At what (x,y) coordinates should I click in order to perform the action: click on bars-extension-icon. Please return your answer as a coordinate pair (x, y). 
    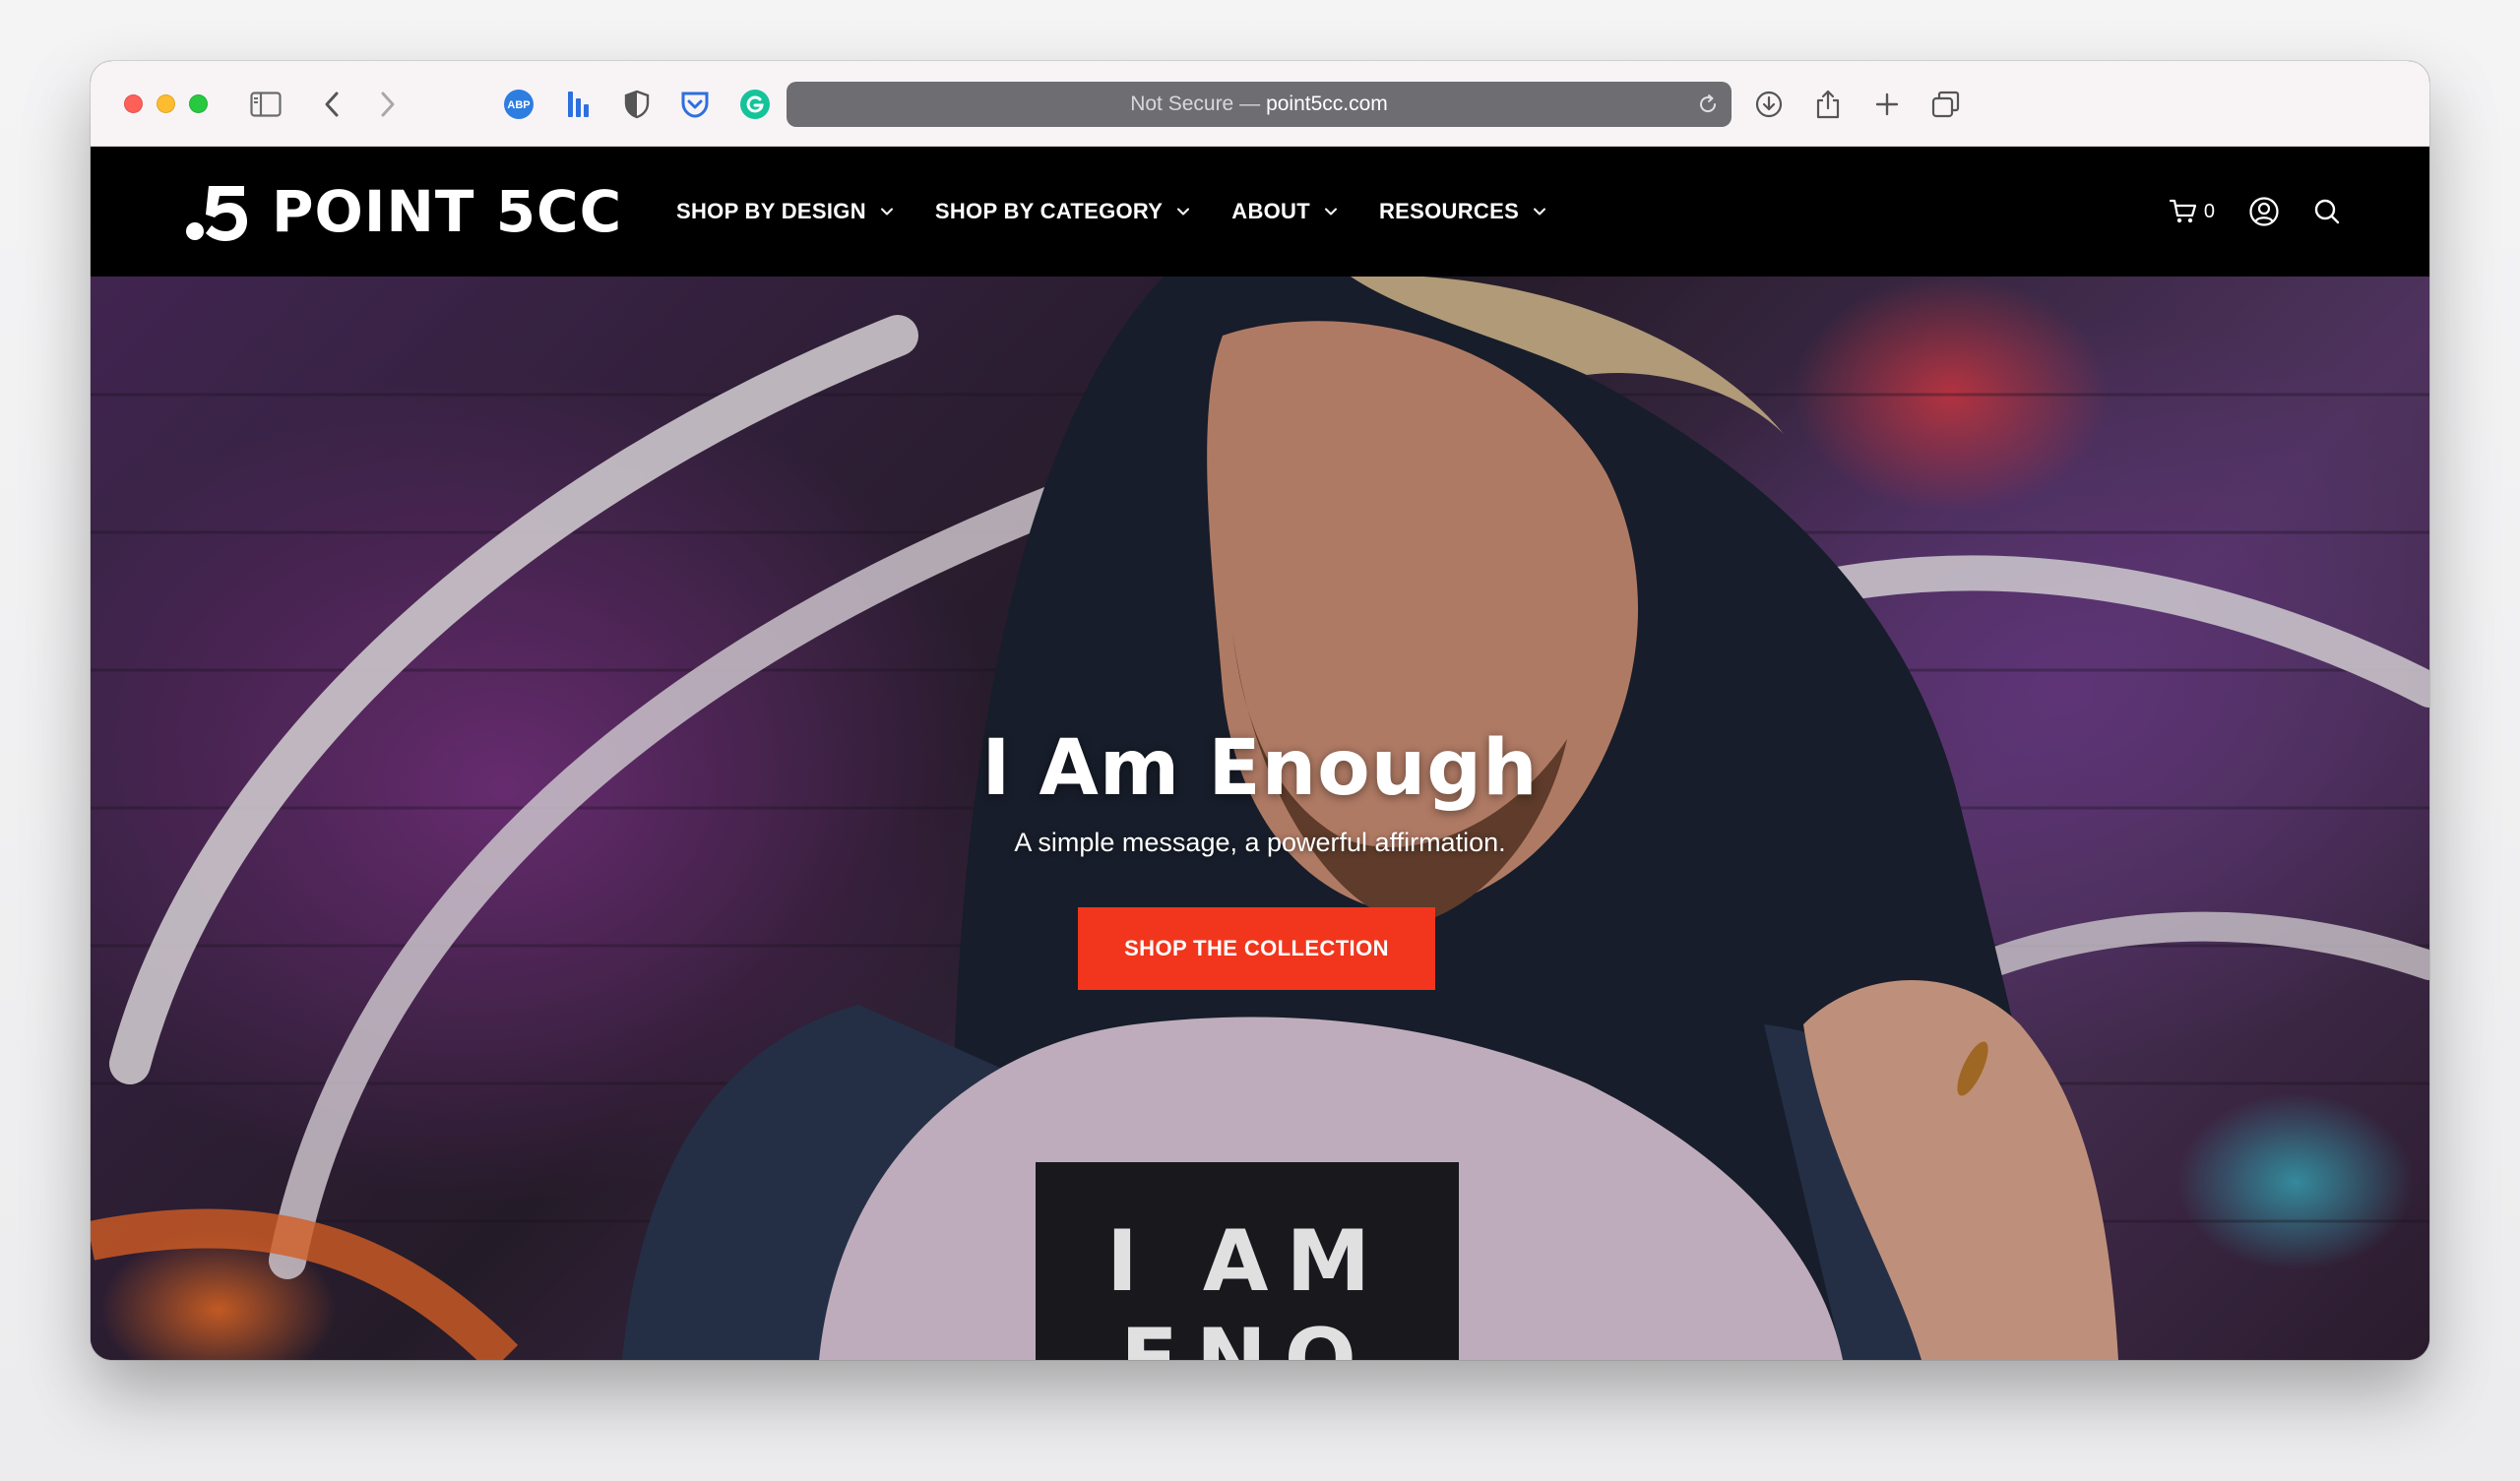
    Looking at the image, I should click on (578, 104).